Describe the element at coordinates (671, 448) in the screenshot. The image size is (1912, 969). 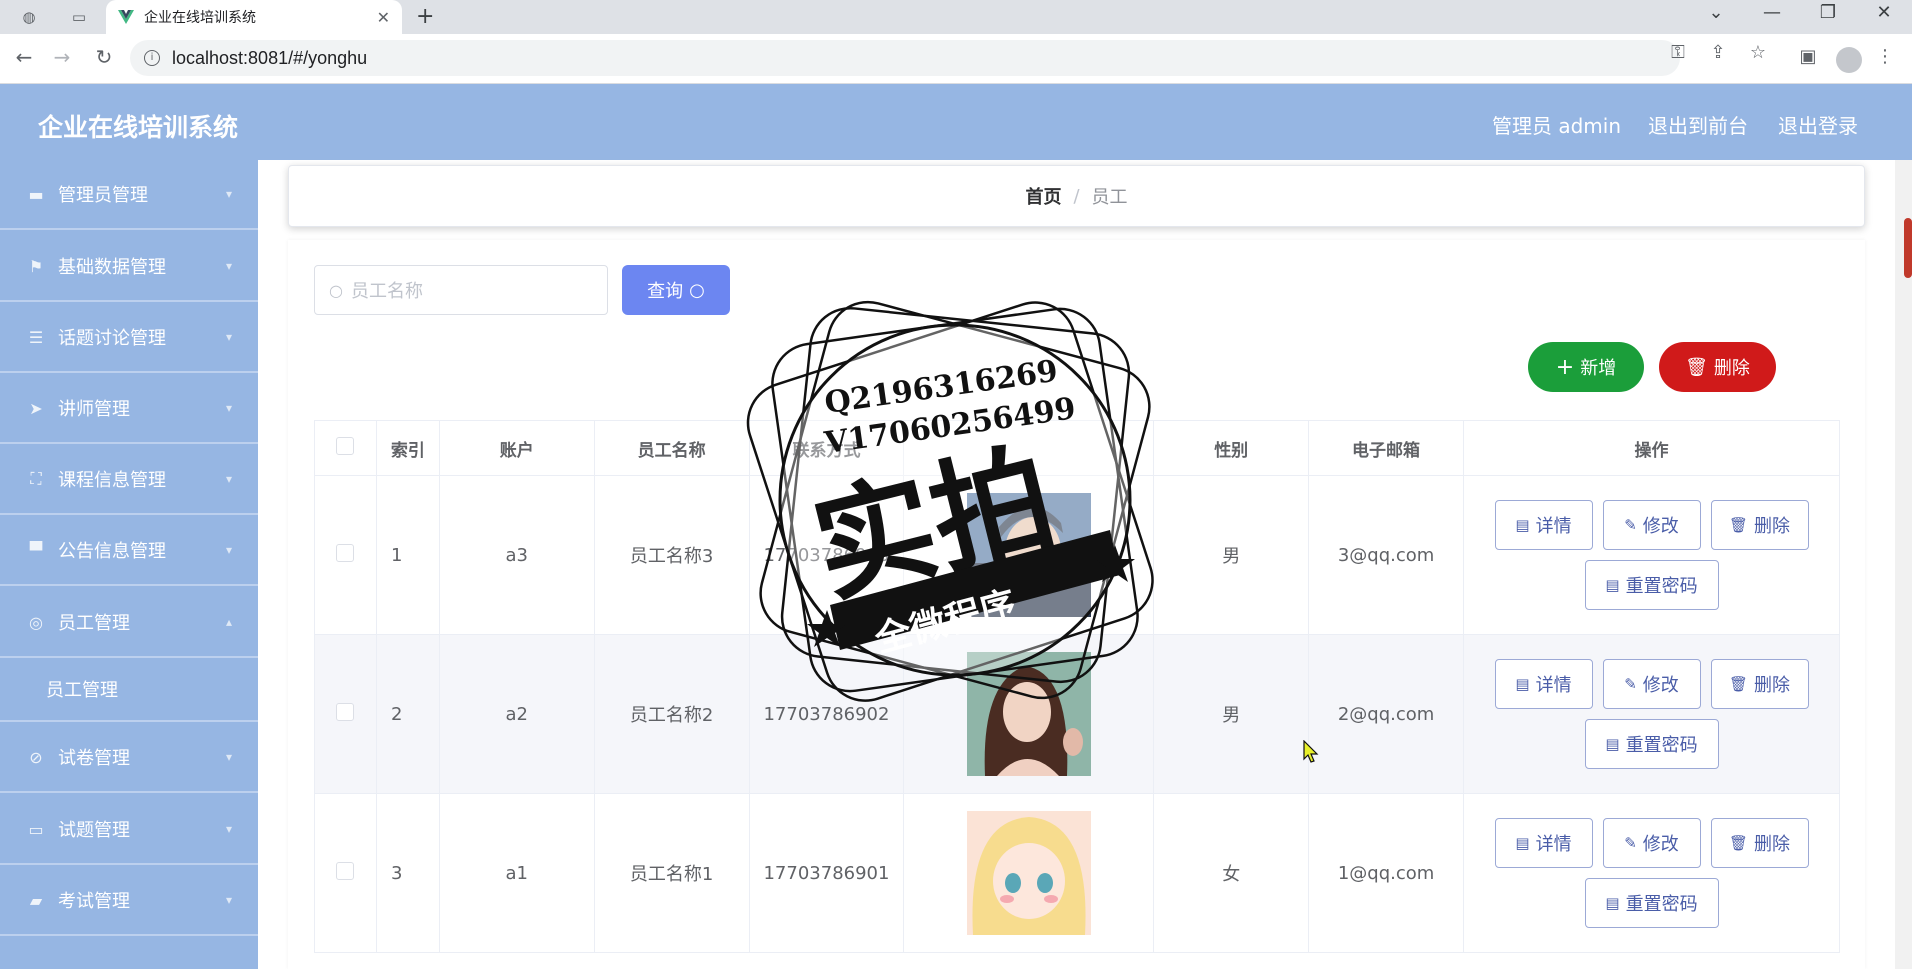
I see `column-header: 员工名称` at that location.